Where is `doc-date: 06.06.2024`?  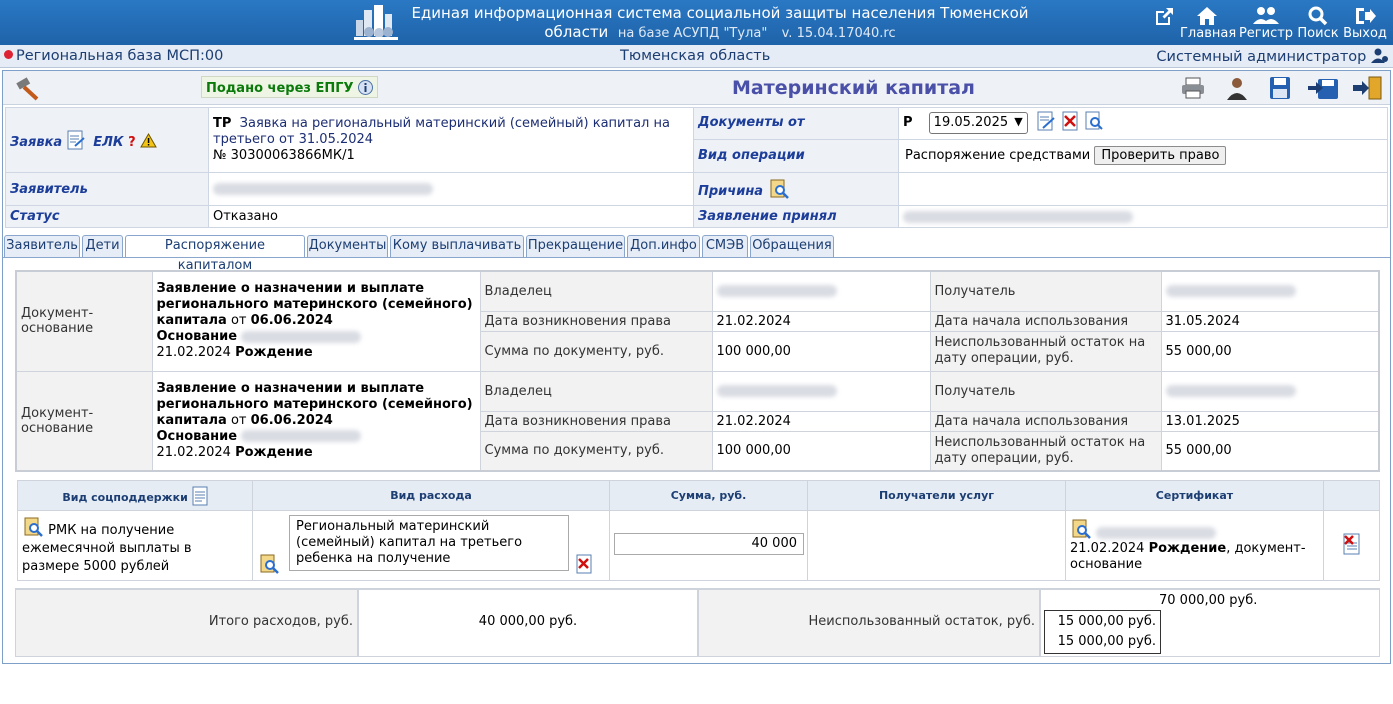 doc-date: 06.06.2024 is located at coordinates (291, 420).